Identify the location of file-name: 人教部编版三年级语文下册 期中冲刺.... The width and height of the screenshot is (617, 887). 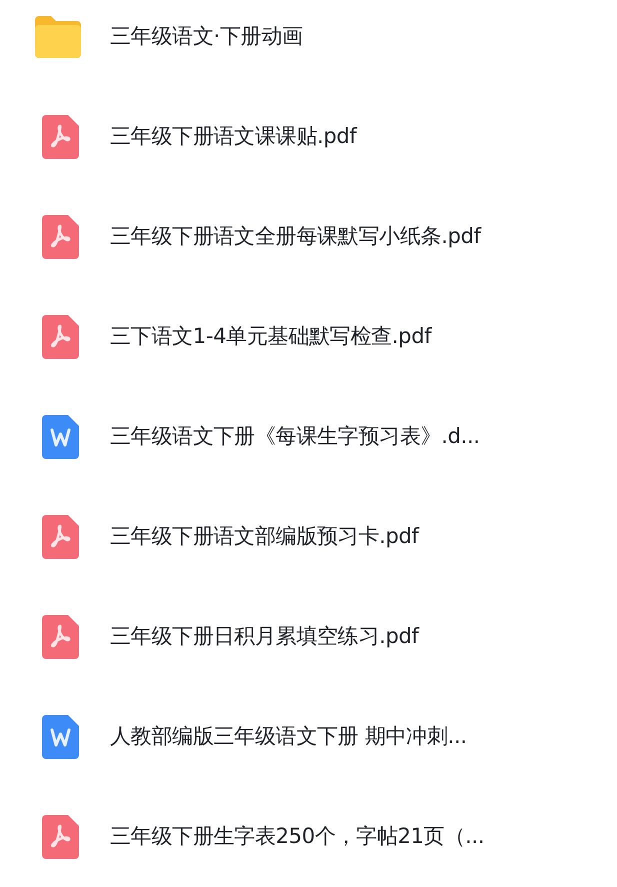
(288, 737).